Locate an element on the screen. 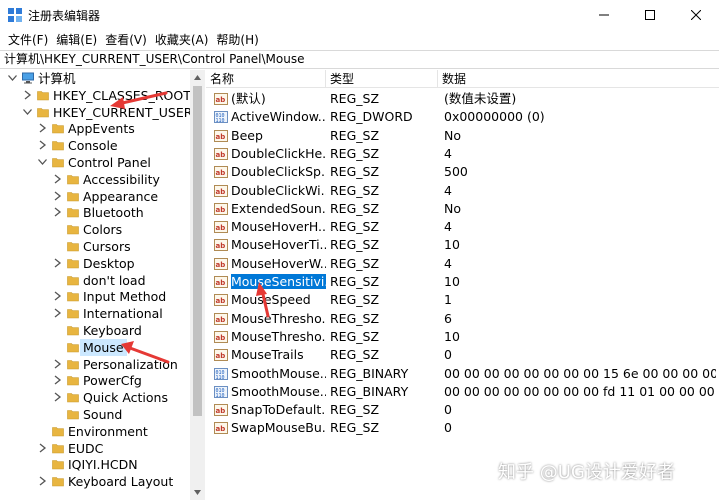 The image size is (719, 500). tree-item-label: Cursors is located at coordinates (107, 246).